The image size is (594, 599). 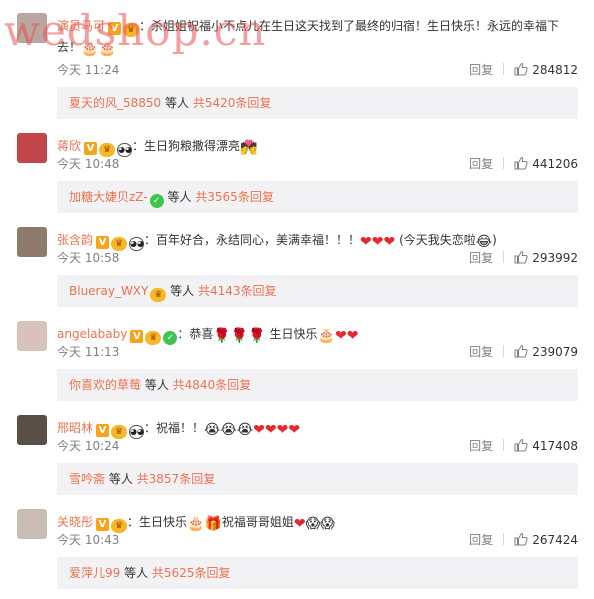 What do you see at coordinates (92, 334) in the screenshot?
I see `comment-username: angelababy` at bounding box center [92, 334].